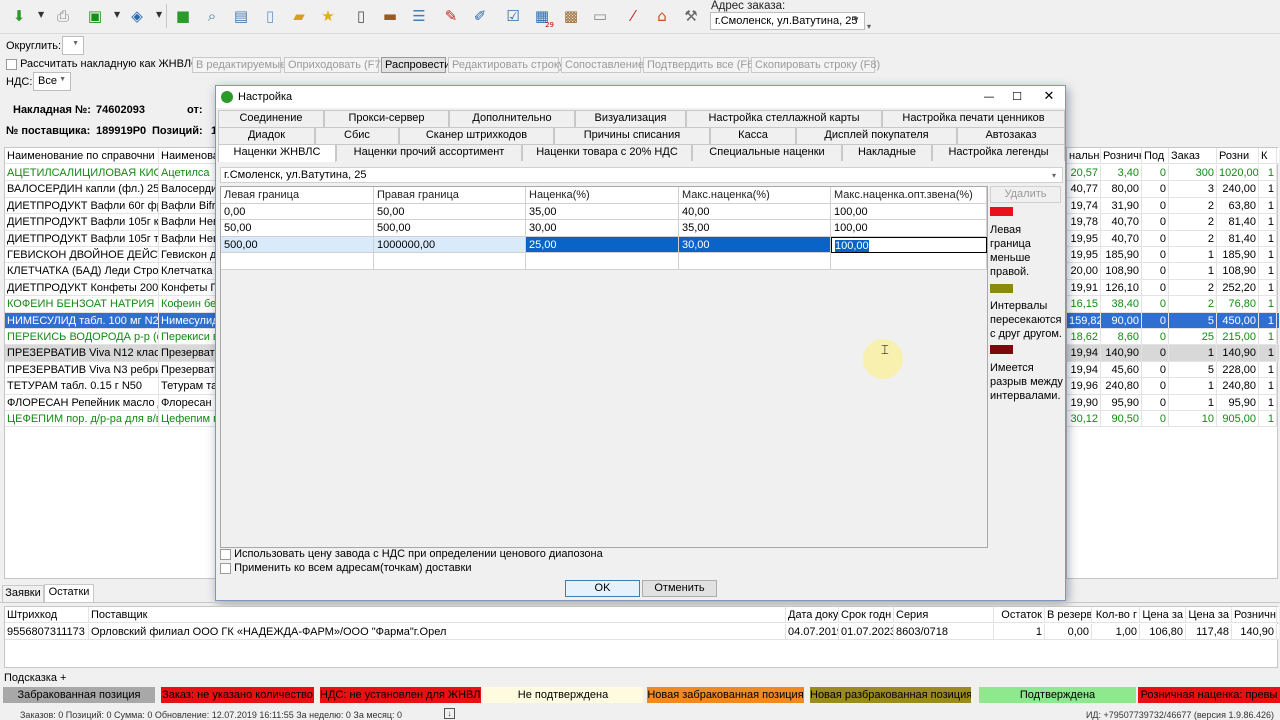 The width and height of the screenshot is (1280, 720). What do you see at coordinates (1163, 632) in the screenshot?
I see `stock-cell: 106,80` at bounding box center [1163, 632].